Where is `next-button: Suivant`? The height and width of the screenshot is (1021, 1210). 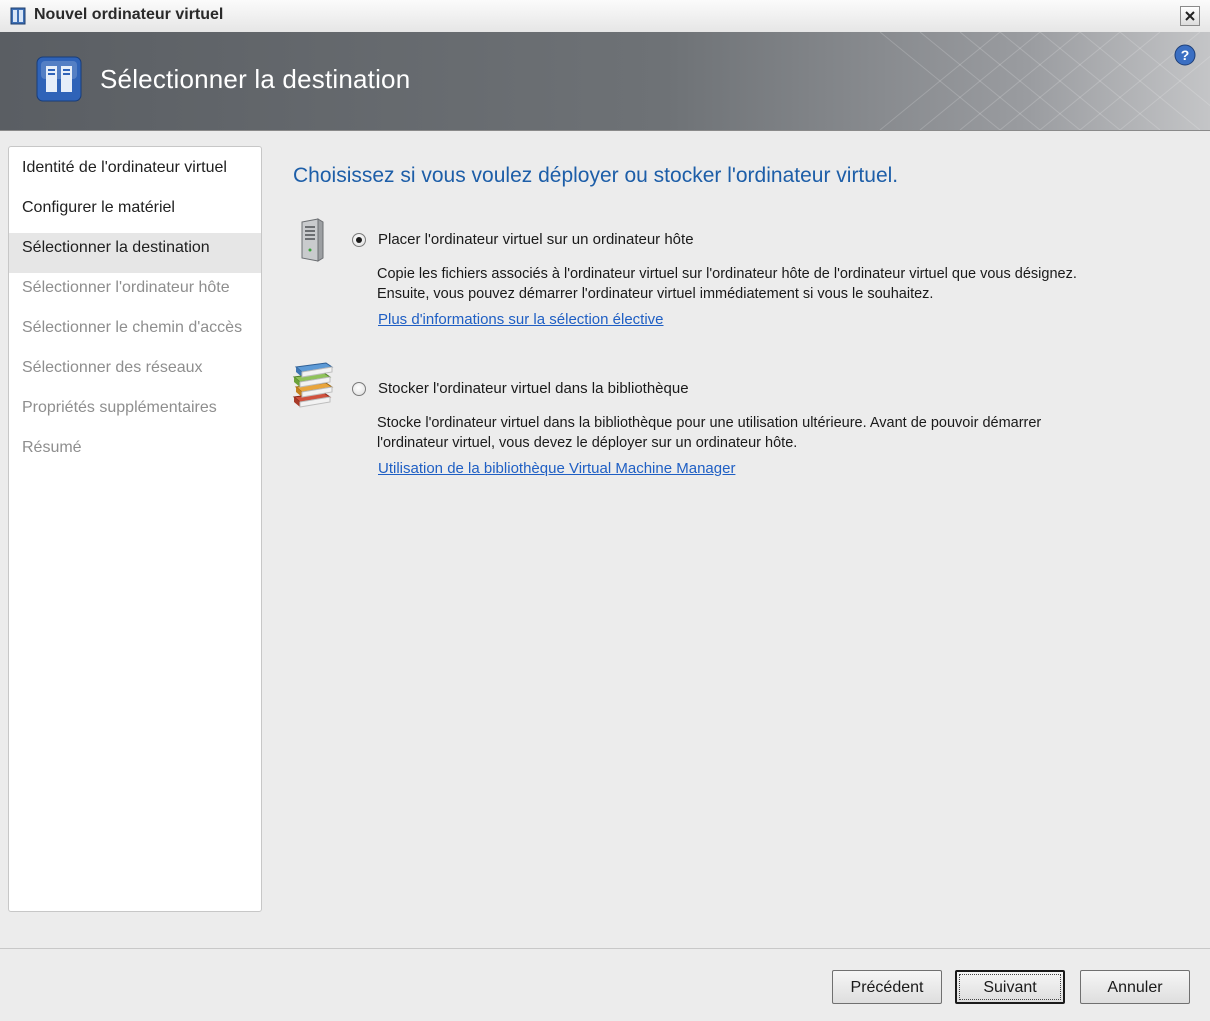
next-button: Suivant is located at coordinates (1010, 987).